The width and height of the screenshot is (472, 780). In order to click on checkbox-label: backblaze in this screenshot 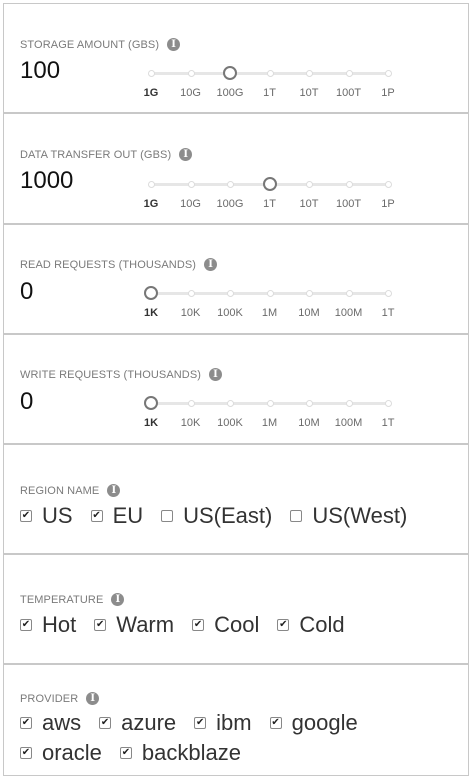, I will do `click(191, 752)`.